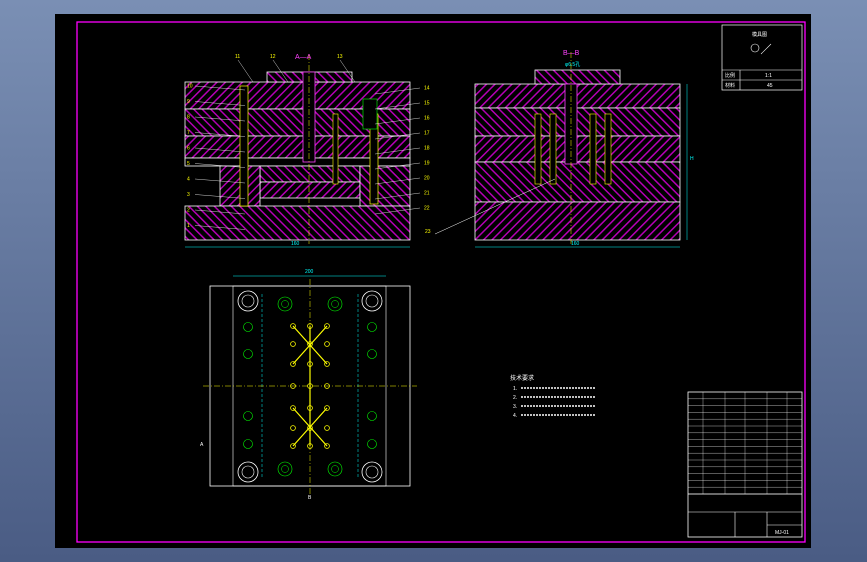  I want to click on tech-notes-title: 技术要求, so click(522, 378).